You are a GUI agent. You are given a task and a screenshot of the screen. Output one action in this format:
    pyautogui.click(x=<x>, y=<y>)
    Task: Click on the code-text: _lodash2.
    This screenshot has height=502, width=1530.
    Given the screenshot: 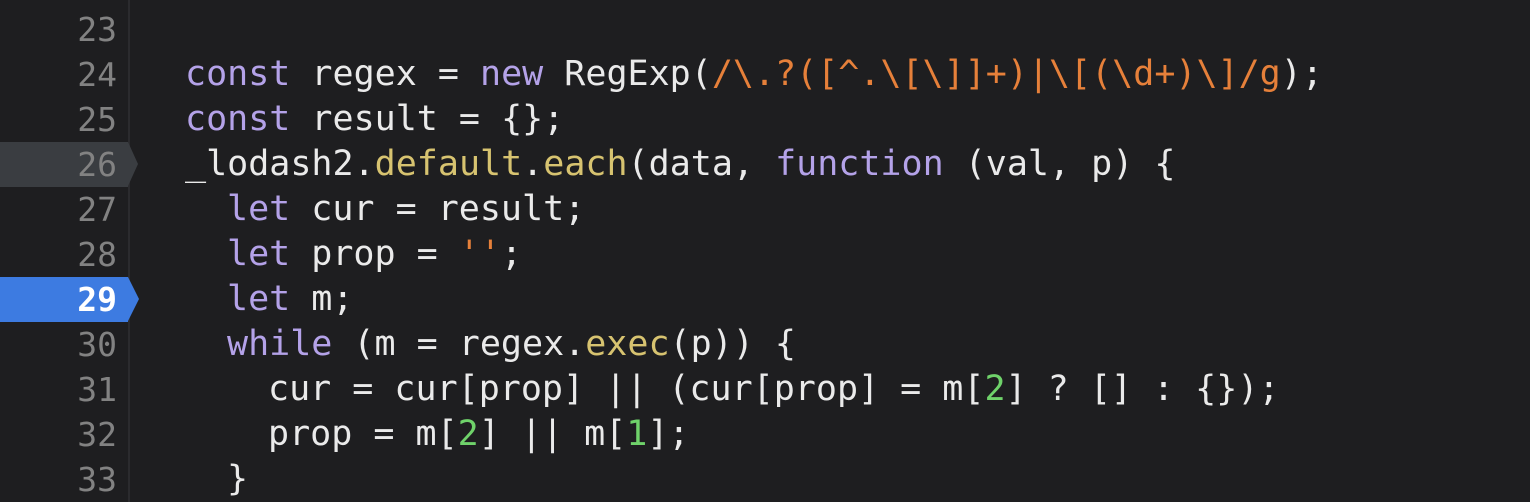 What is the action you would take?
    pyautogui.click(x=280, y=164)
    